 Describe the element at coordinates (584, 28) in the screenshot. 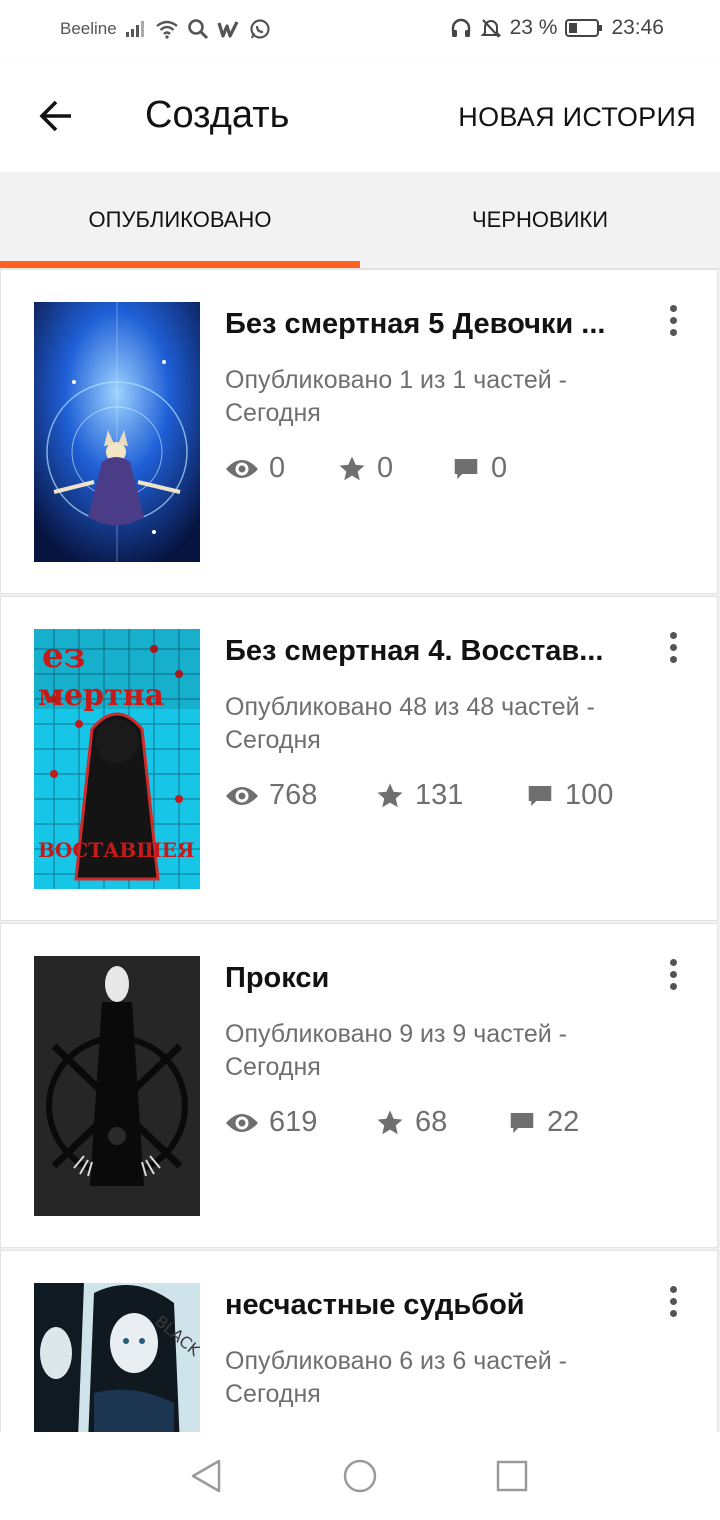

I see `battery-icon` at that location.